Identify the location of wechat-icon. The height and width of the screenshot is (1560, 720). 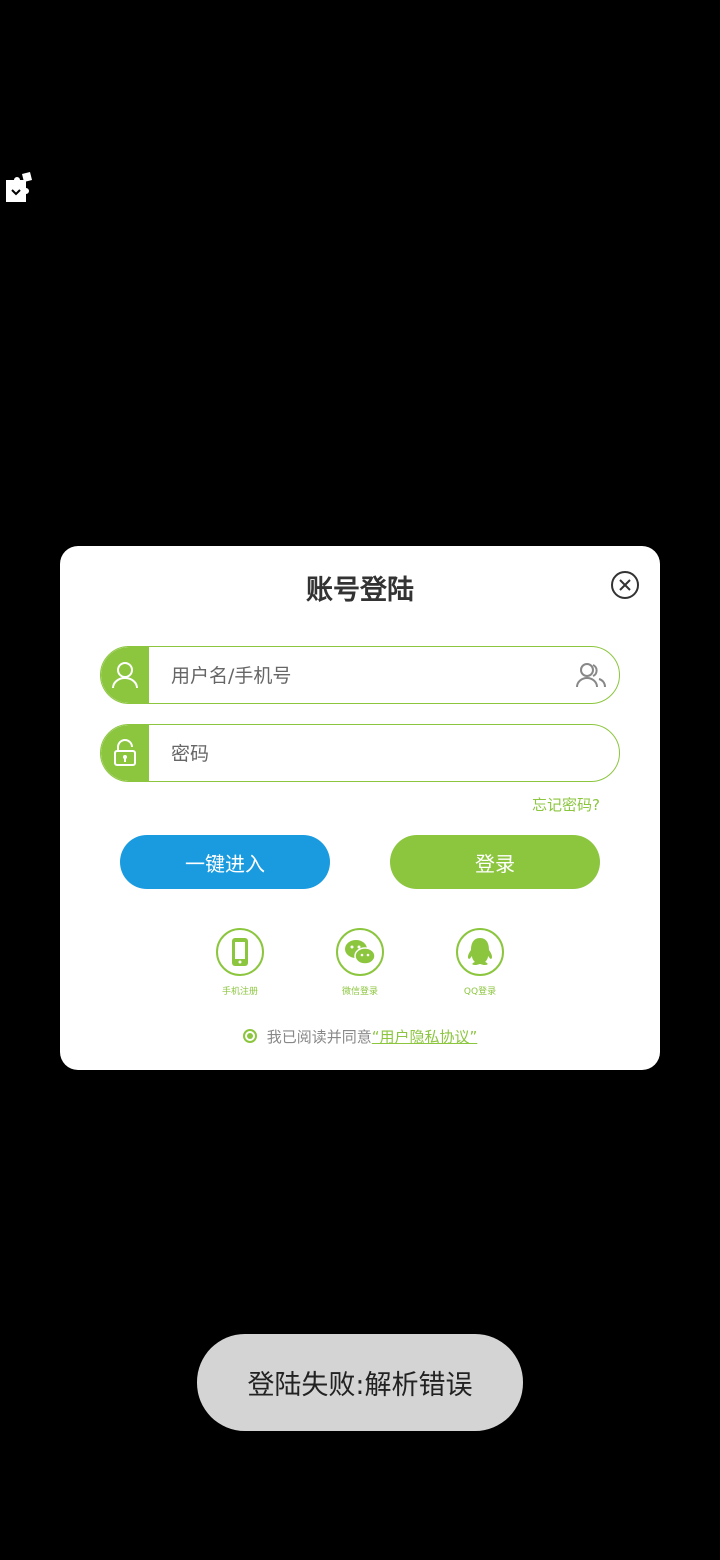
(360, 952).